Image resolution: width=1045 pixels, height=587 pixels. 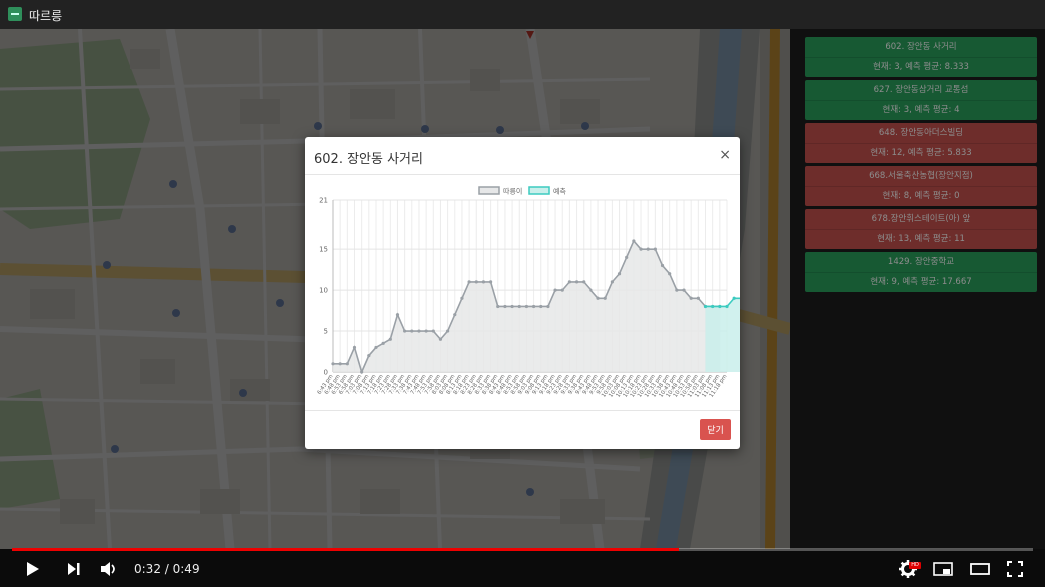 I want to click on y-tick-label: 10, so click(x=323, y=291).